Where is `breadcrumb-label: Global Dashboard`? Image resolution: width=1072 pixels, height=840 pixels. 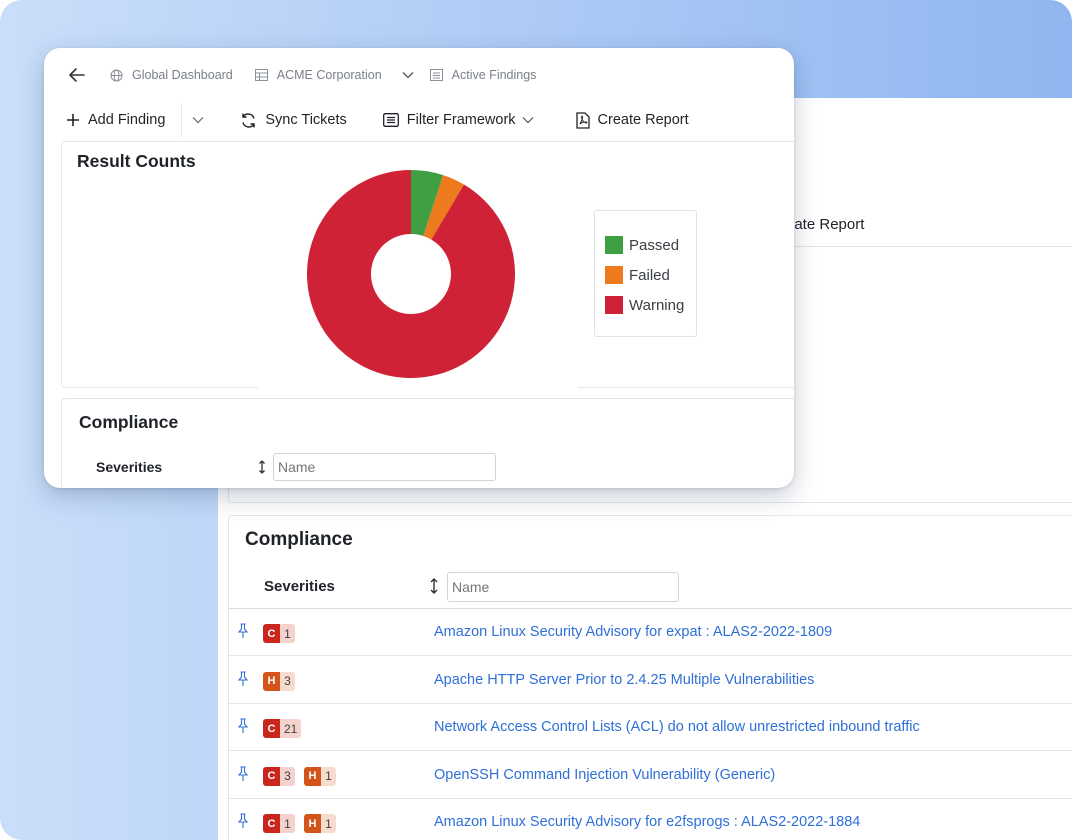 breadcrumb-label: Global Dashboard is located at coordinates (182, 75).